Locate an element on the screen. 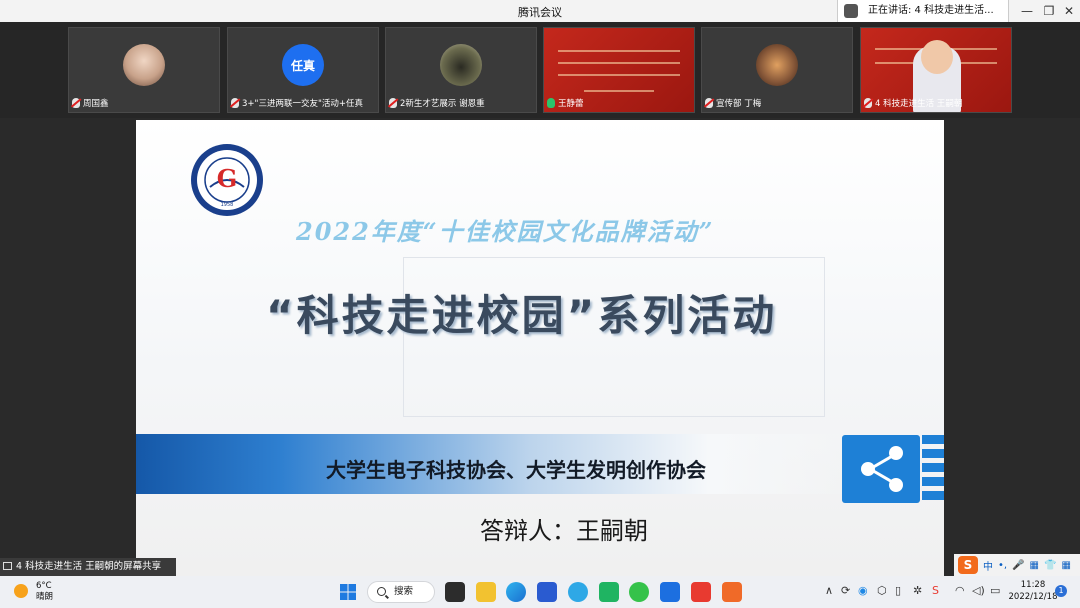  notification-badge: 1 is located at coordinates (1061, 591).